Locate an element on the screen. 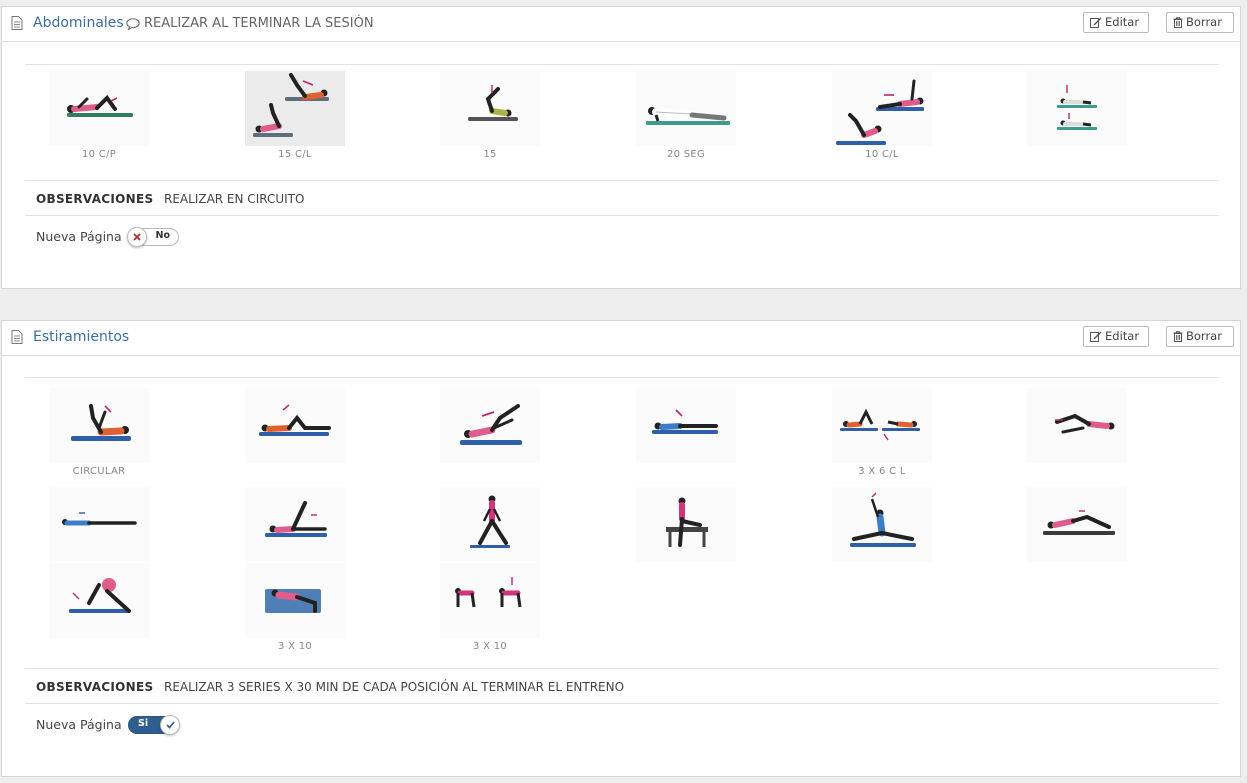  exercise-item: 10 C/L is located at coordinates (882, 116).